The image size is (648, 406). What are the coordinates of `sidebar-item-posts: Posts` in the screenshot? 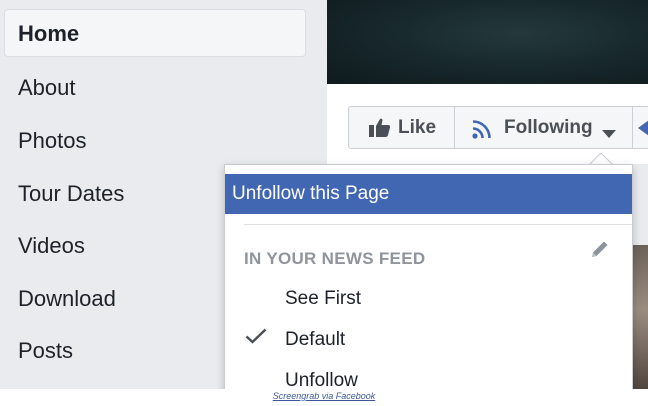 It's located at (45, 351).